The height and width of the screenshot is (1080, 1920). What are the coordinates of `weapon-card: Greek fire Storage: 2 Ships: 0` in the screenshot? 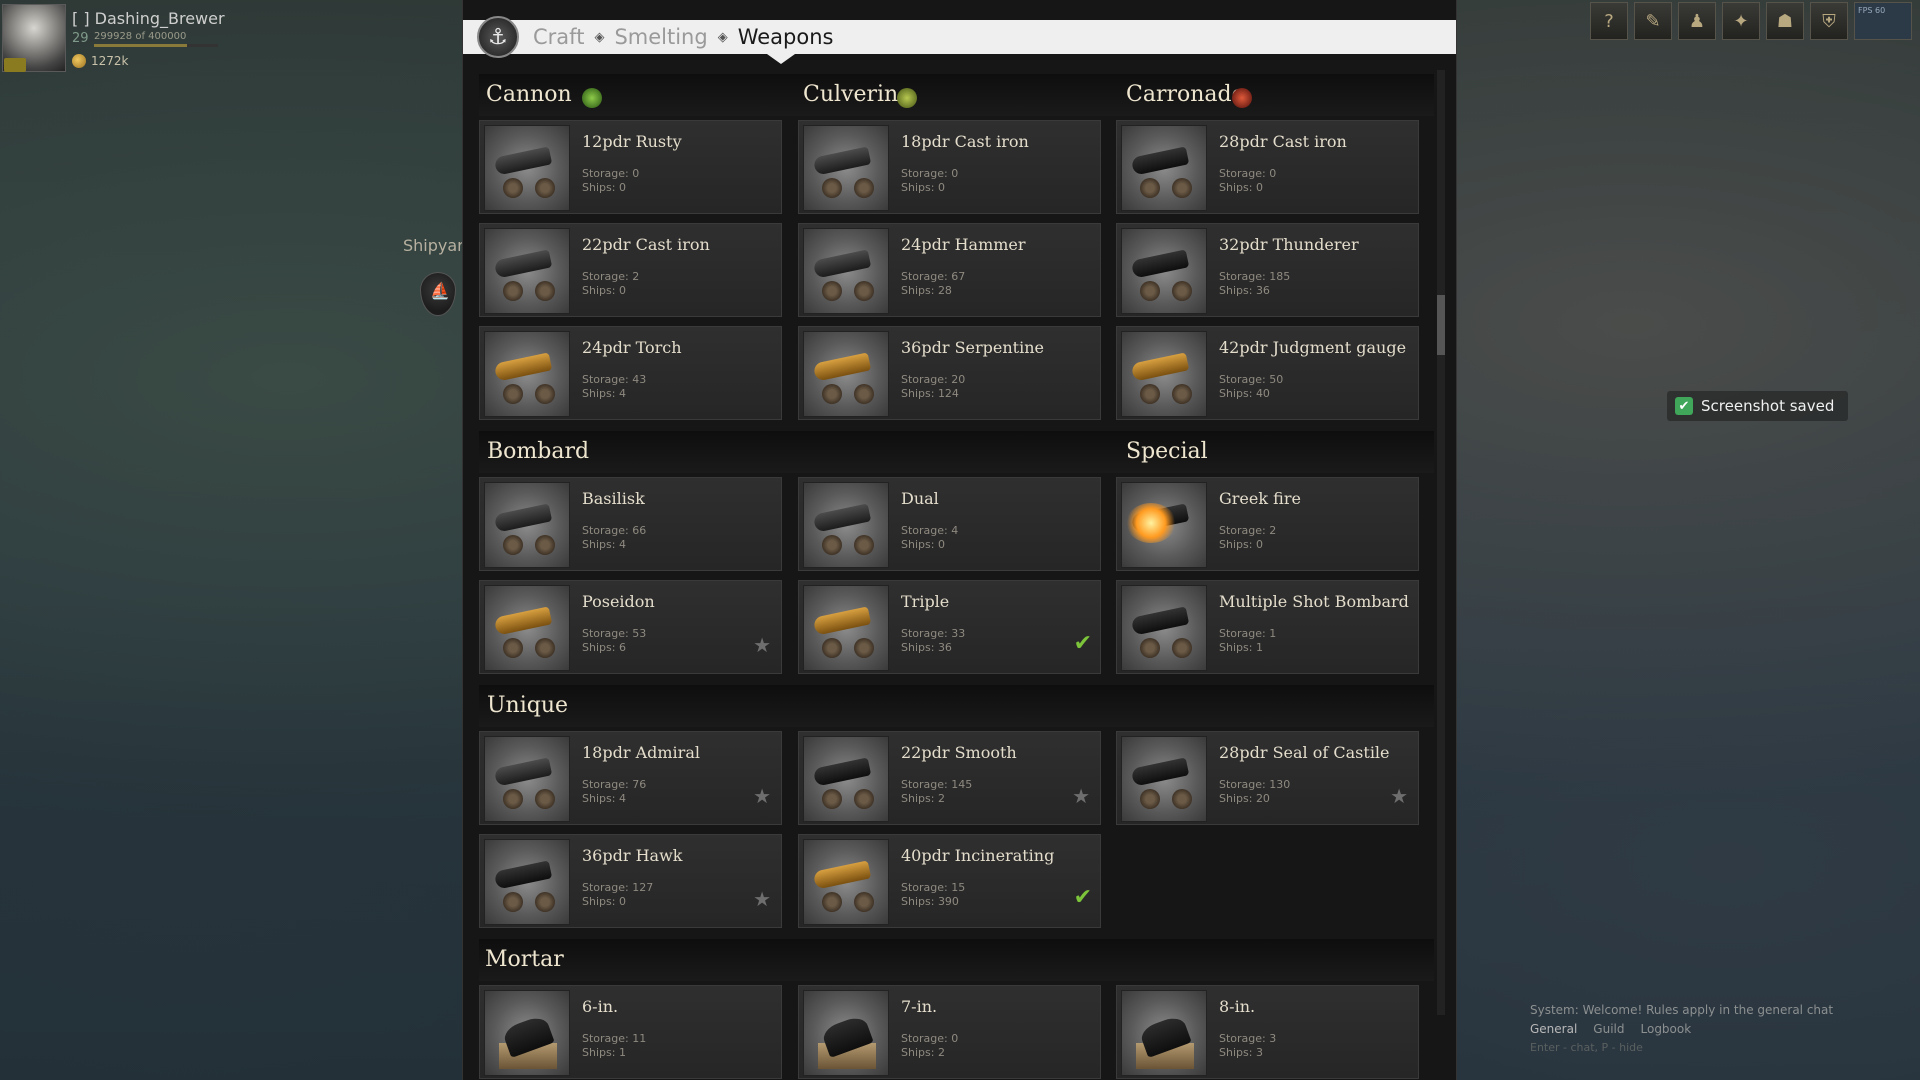 It's located at (1267, 524).